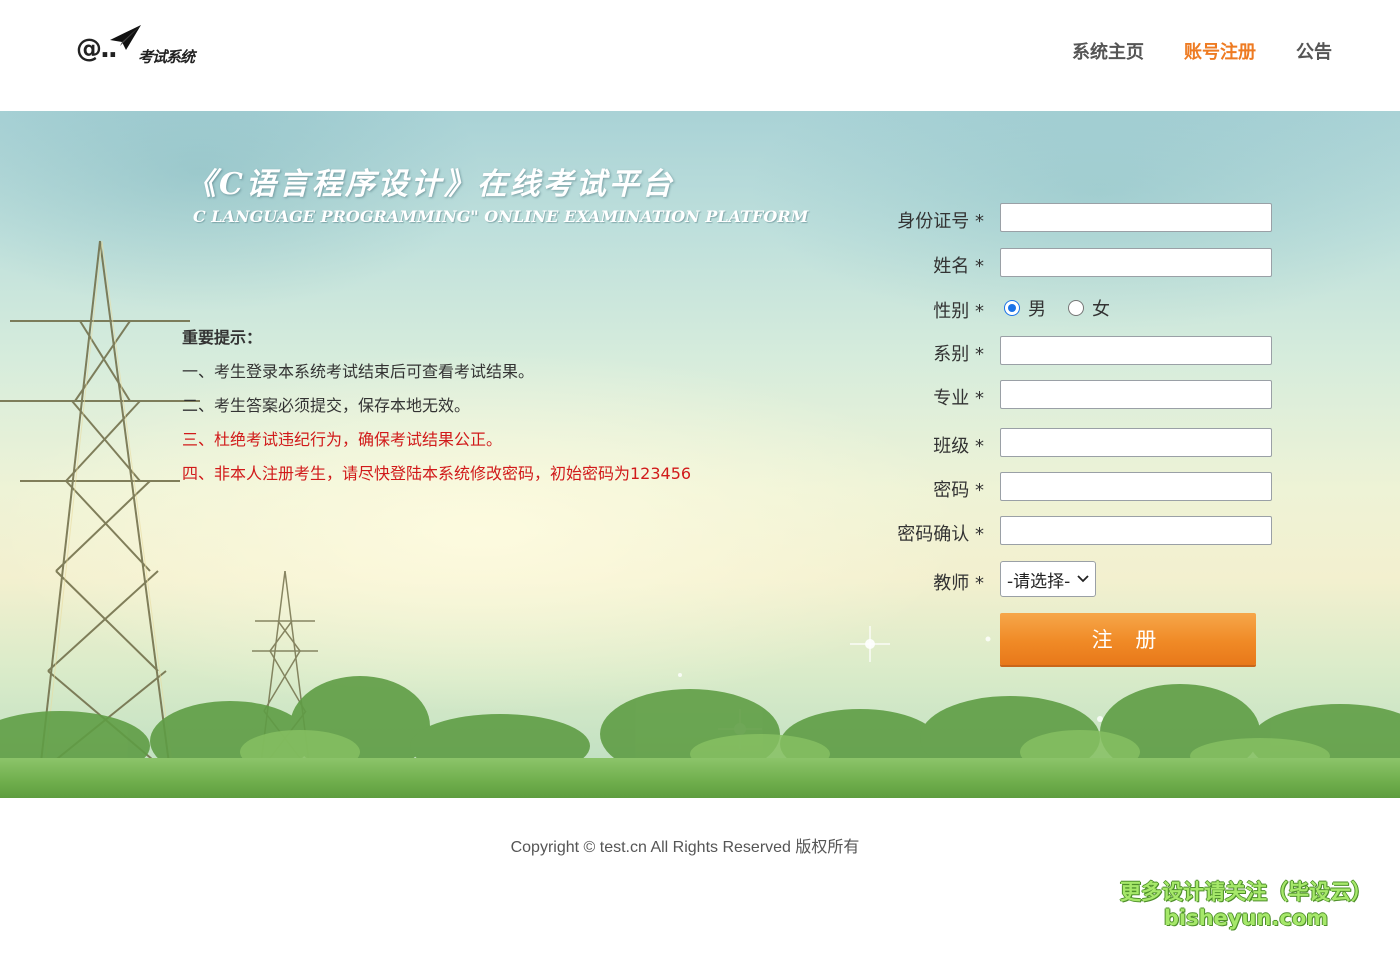 This screenshot has height=953, width=1400. What do you see at coordinates (358, 371) in the screenshot?
I see `notice-item: 一、考生登录本系统考试结束后可查看考试结果。` at bounding box center [358, 371].